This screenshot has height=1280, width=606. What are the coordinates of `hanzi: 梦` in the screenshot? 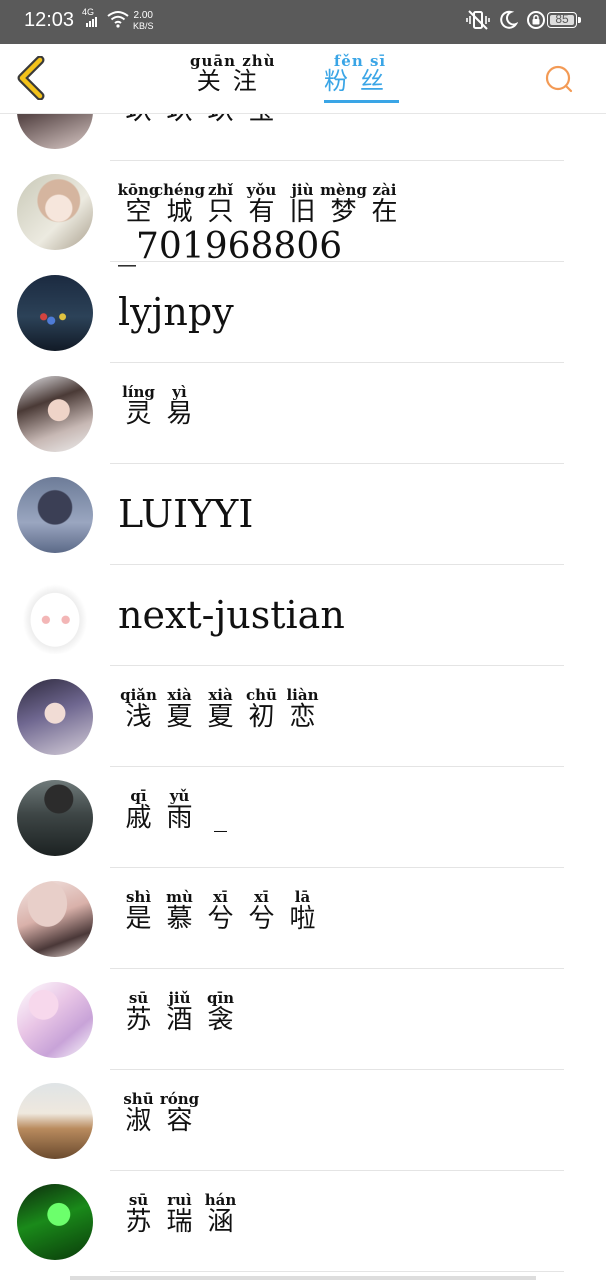 It's located at (343, 212).